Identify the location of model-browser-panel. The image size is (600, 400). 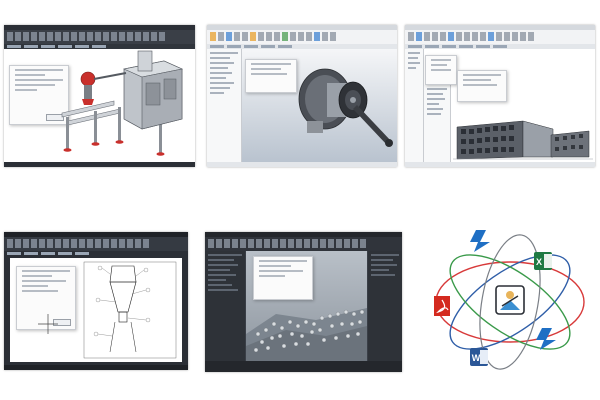
(224, 105).